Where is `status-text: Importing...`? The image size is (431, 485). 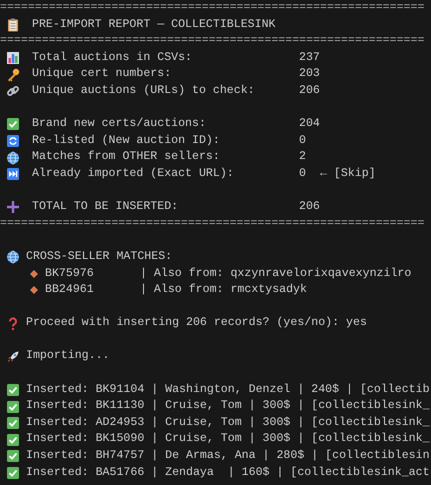
status-text: Importing... is located at coordinates (68, 356).